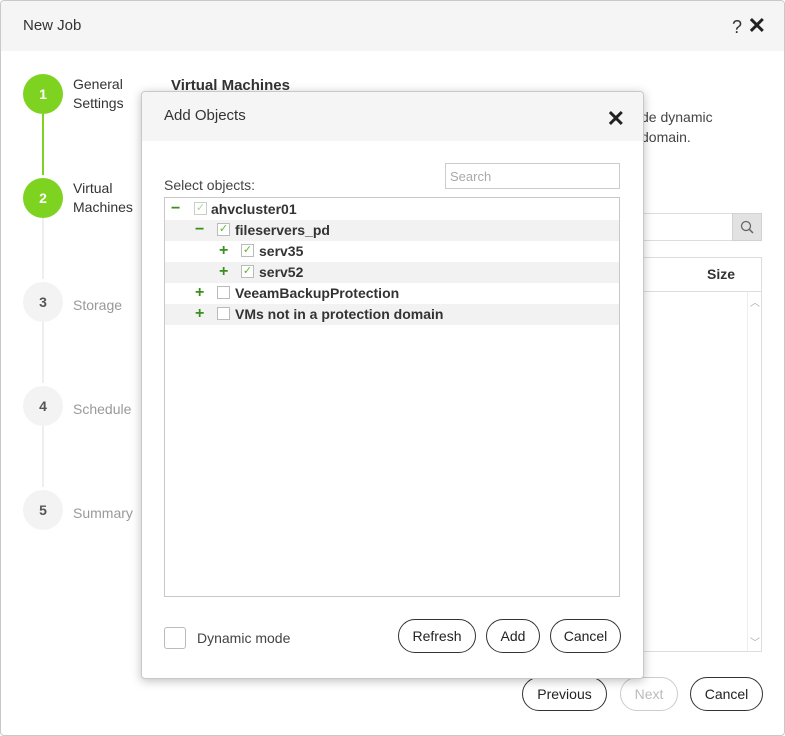 The width and height of the screenshot is (785, 736). What do you see at coordinates (175, 638) in the screenshot?
I see `dynamic-mode-checkbox` at bounding box center [175, 638].